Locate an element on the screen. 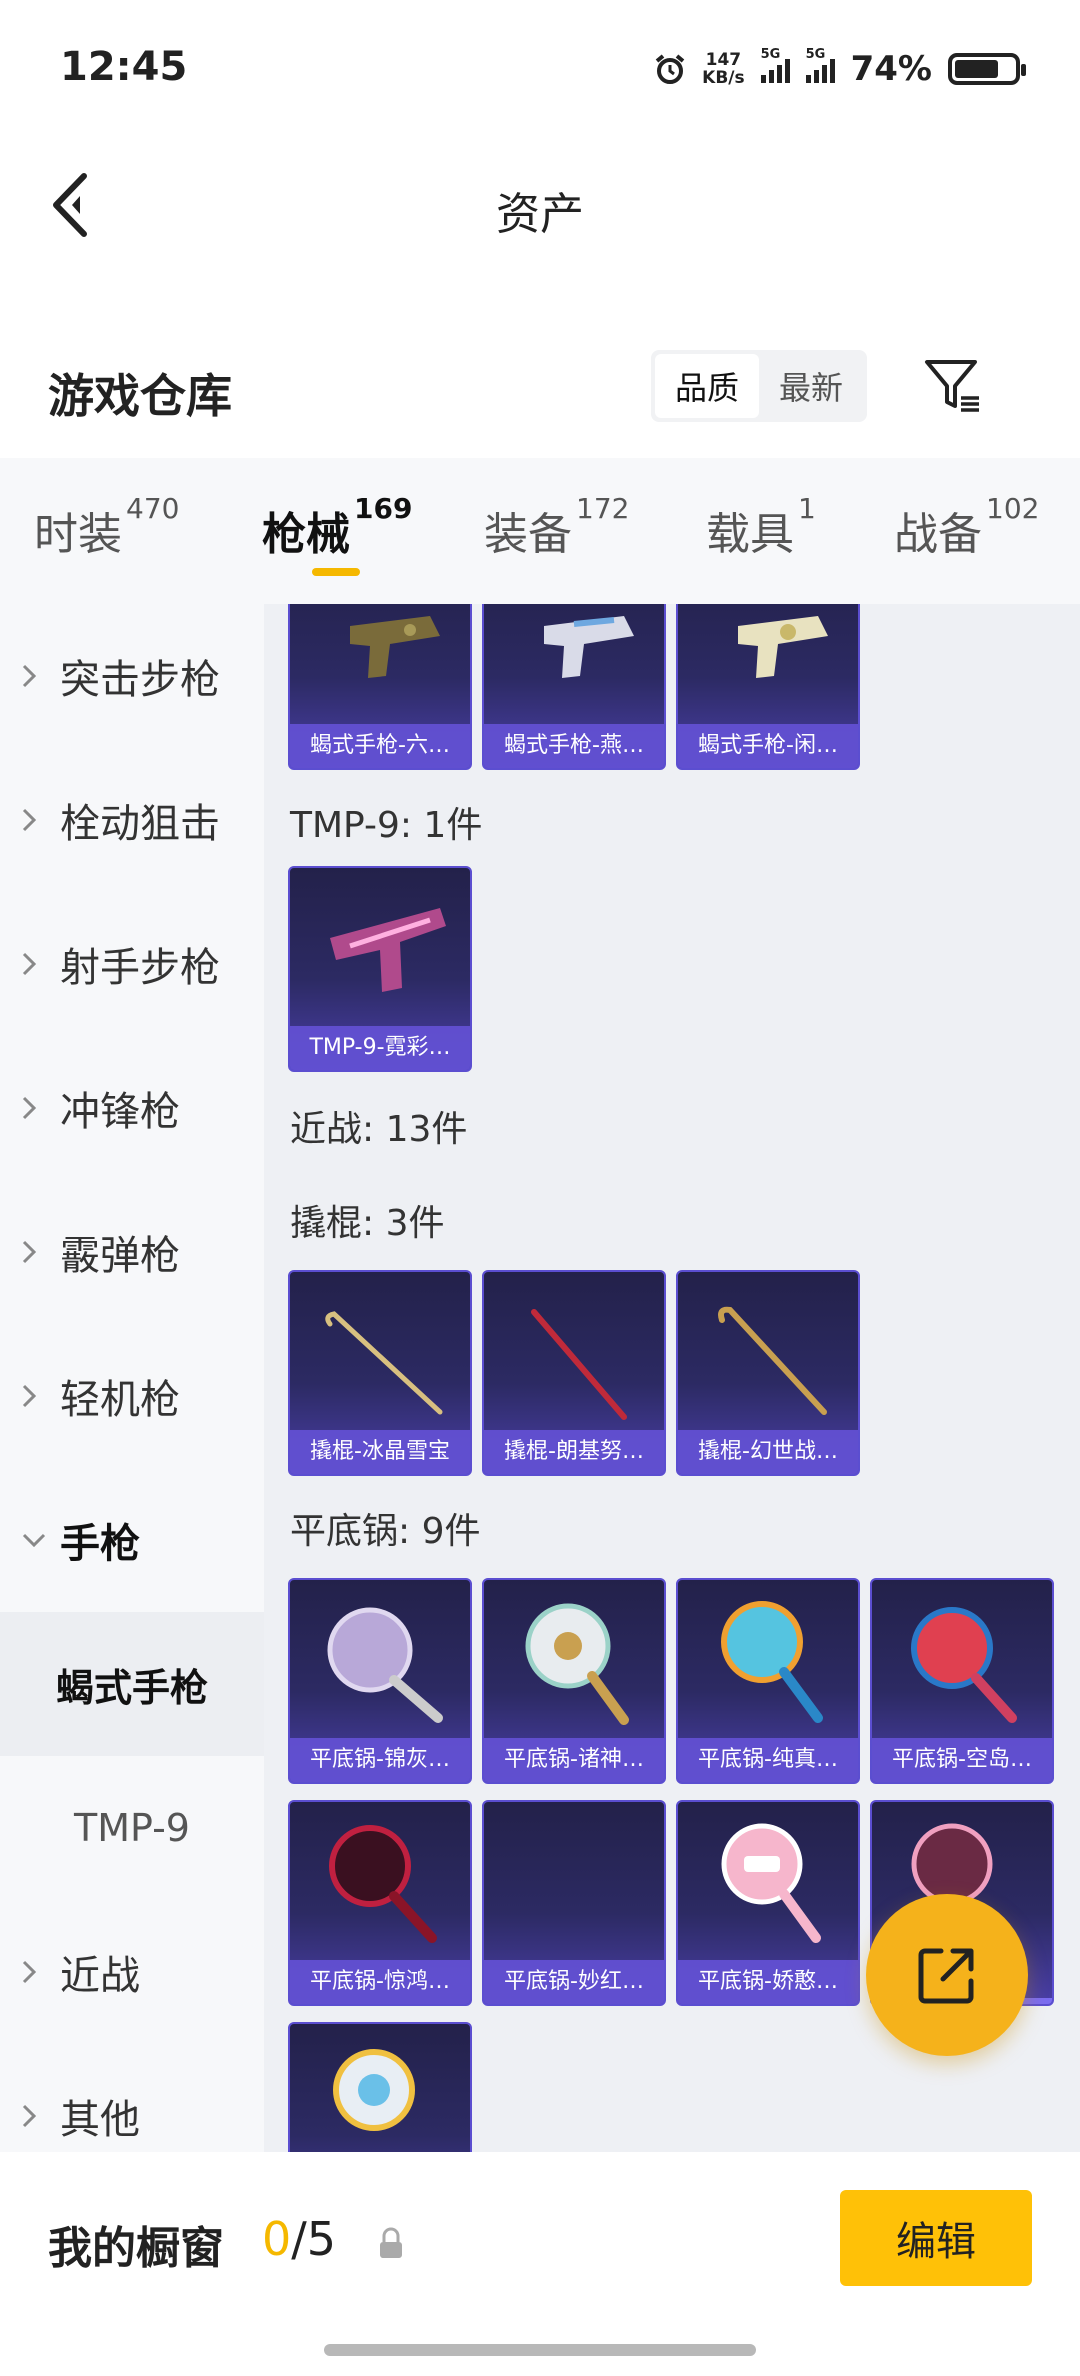 The width and height of the screenshot is (1080, 2376). sidebar-item-other: 其他 is located at coordinates (132, 2098).